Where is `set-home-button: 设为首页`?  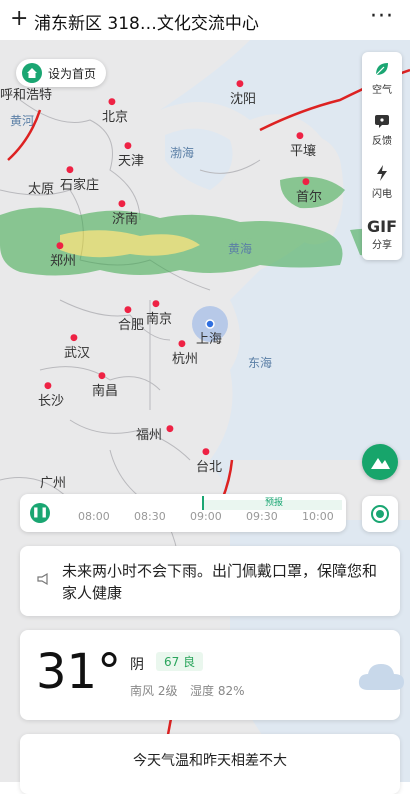
set-home-button: 设为首页 is located at coordinates (61, 73).